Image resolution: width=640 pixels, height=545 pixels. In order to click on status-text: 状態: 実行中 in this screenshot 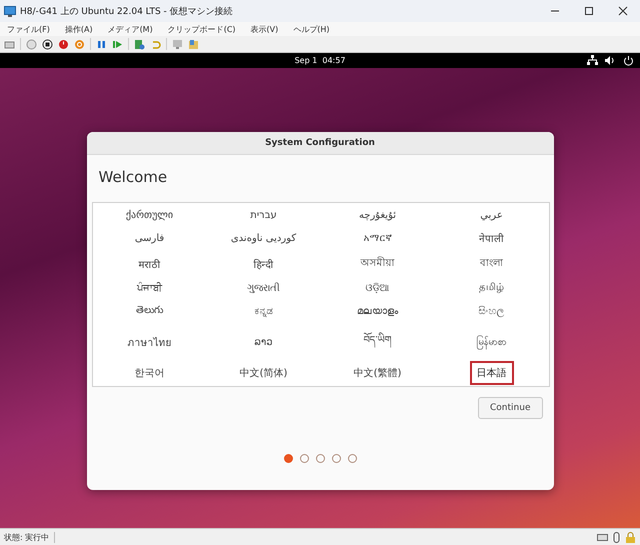, I will do `click(30, 537)`.